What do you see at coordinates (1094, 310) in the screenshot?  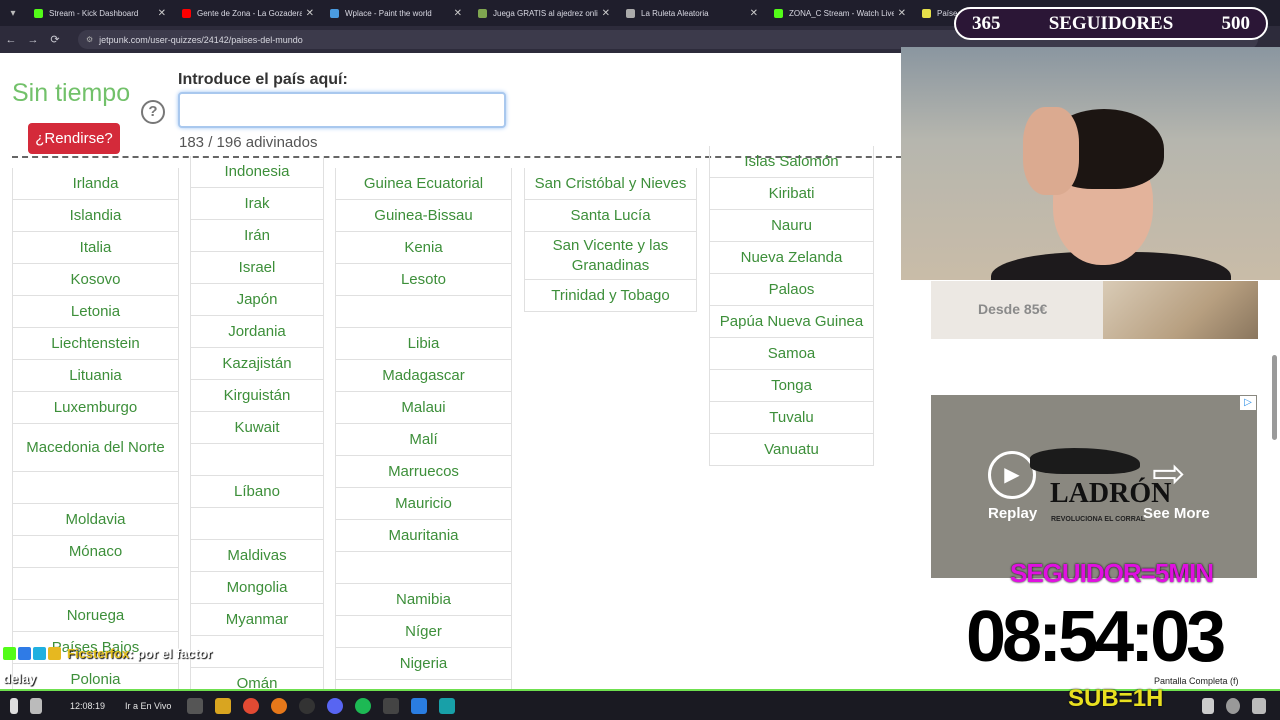 I see `ad-banner-hotel: Desde 85€` at bounding box center [1094, 310].